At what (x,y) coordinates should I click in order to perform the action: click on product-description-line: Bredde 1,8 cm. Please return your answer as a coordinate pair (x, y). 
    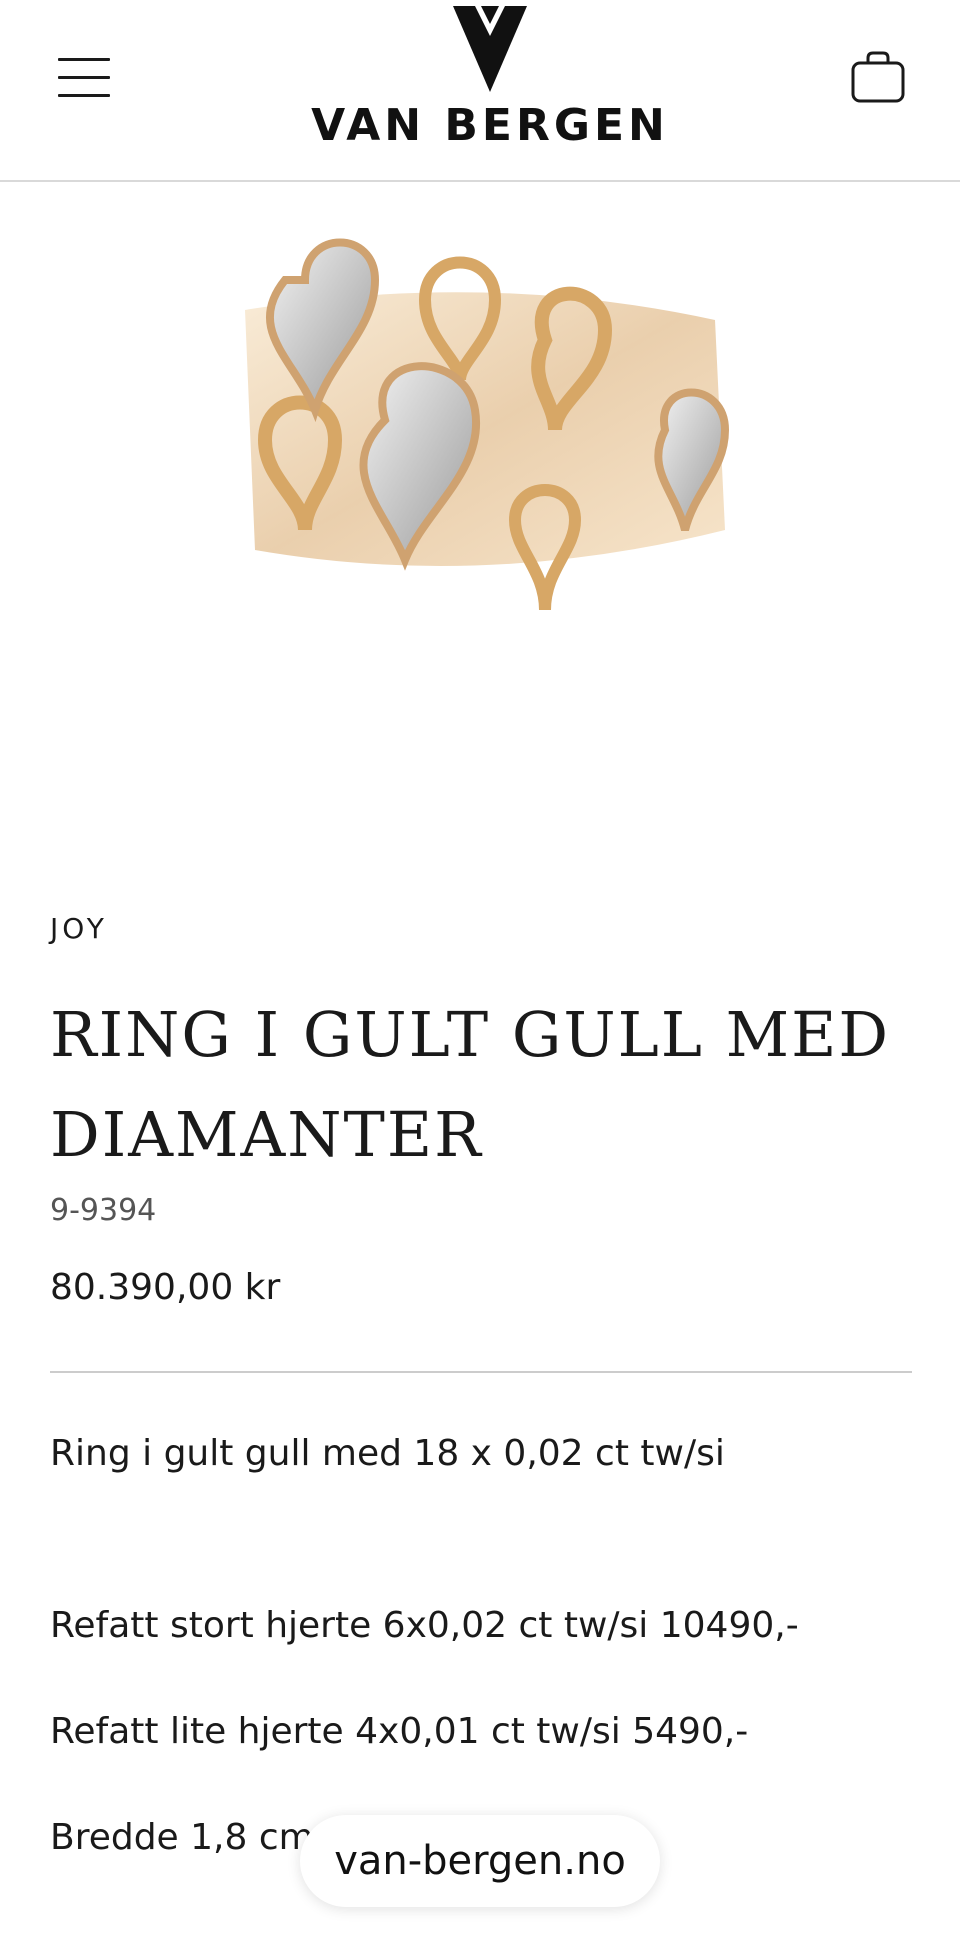
    Looking at the image, I should click on (182, 1837).